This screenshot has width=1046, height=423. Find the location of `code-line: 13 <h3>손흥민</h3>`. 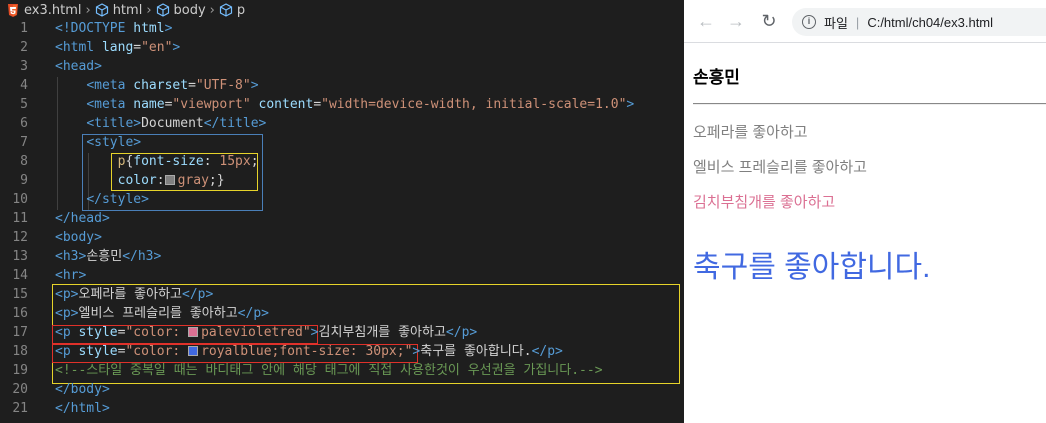

code-line: 13 <h3>손흥민</h3> is located at coordinates (87, 256).